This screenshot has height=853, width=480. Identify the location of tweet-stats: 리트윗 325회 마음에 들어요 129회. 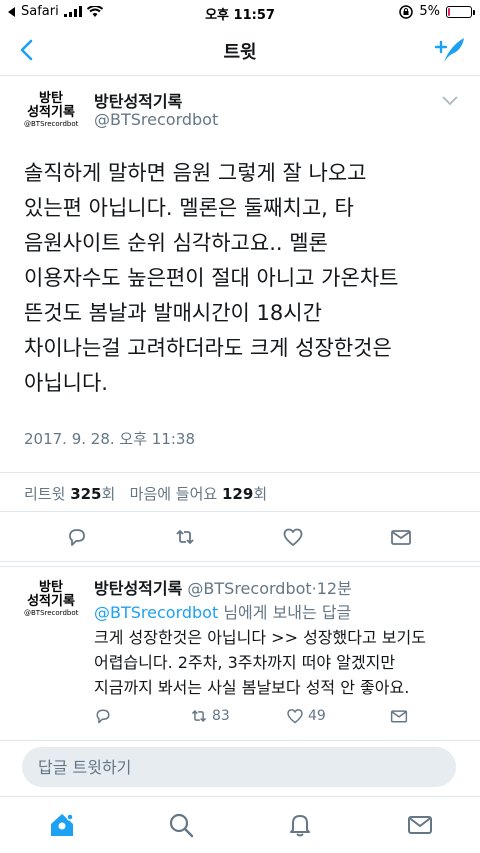
(240, 492).